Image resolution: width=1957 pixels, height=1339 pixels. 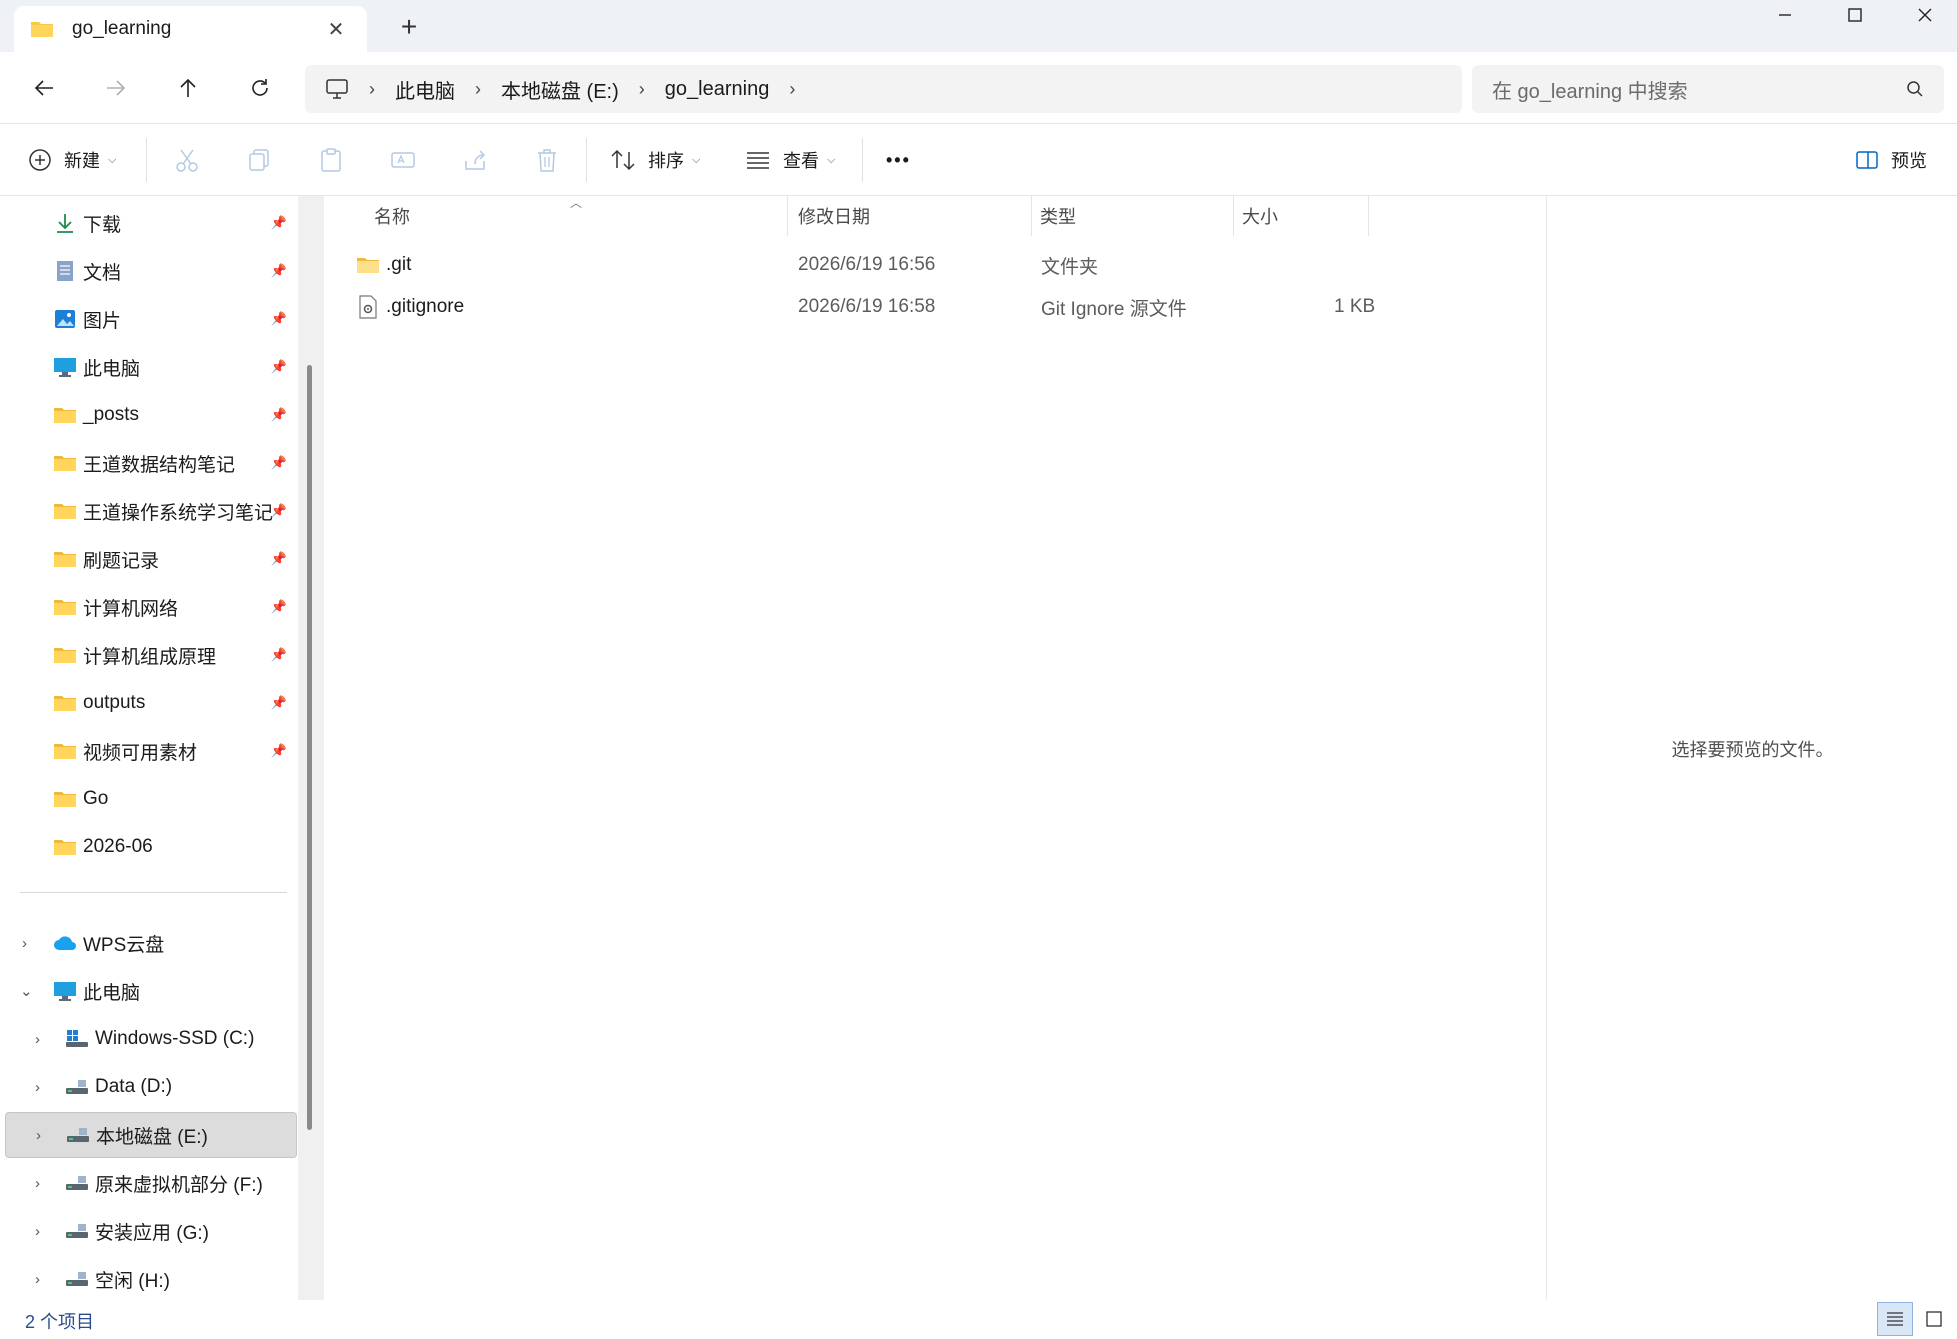 I want to click on sidebar-item-posts: _posts 📌, so click(x=151, y=415).